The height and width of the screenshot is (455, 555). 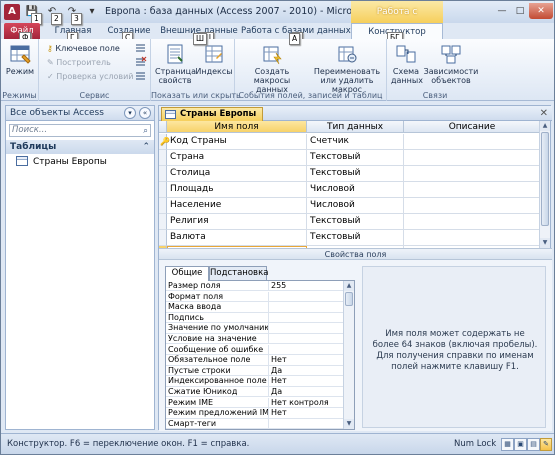 What do you see at coordinates (212, 114) in the screenshot?
I see `document-tab: Страны Европы` at bounding box center [212, 114].